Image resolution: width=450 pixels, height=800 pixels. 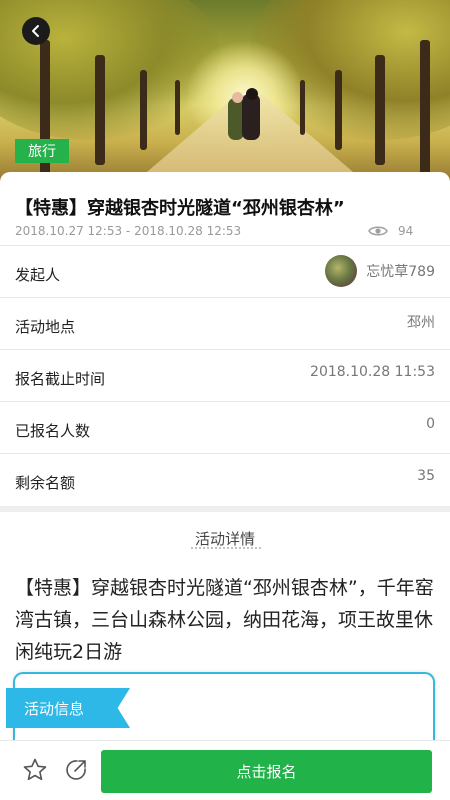 What do you see at coordinates (266, 771) in the screenshot?
I see `signup-button: 点击报名` at bounding box center [266, 771].